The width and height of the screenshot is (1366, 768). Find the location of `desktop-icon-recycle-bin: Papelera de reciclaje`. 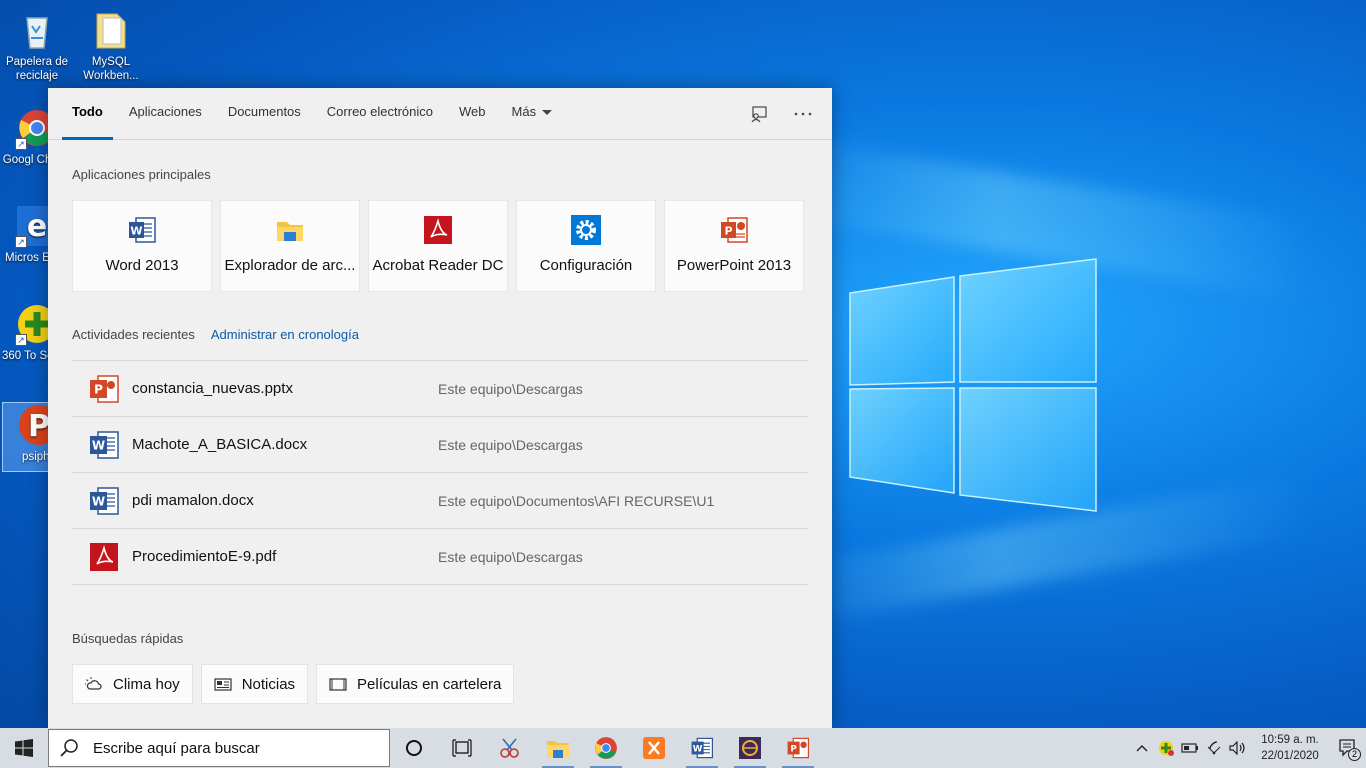

desktop-icon-recycle-bin: Papelera de reciclaje is located at coordinates (37, 45).